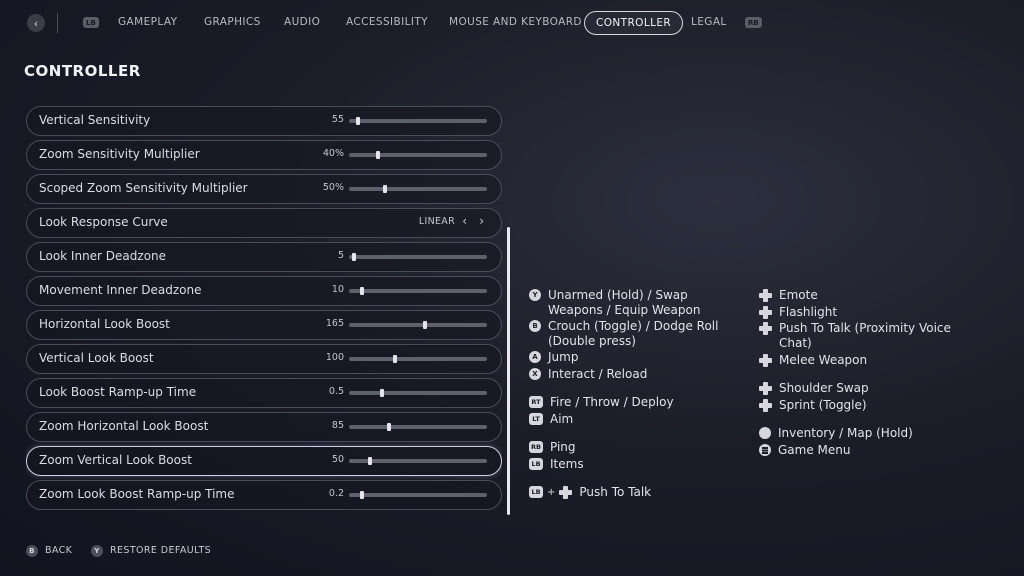 The image size is (1024, 576). I want to click on chevron-right-icon: ›, so click(481, 221).